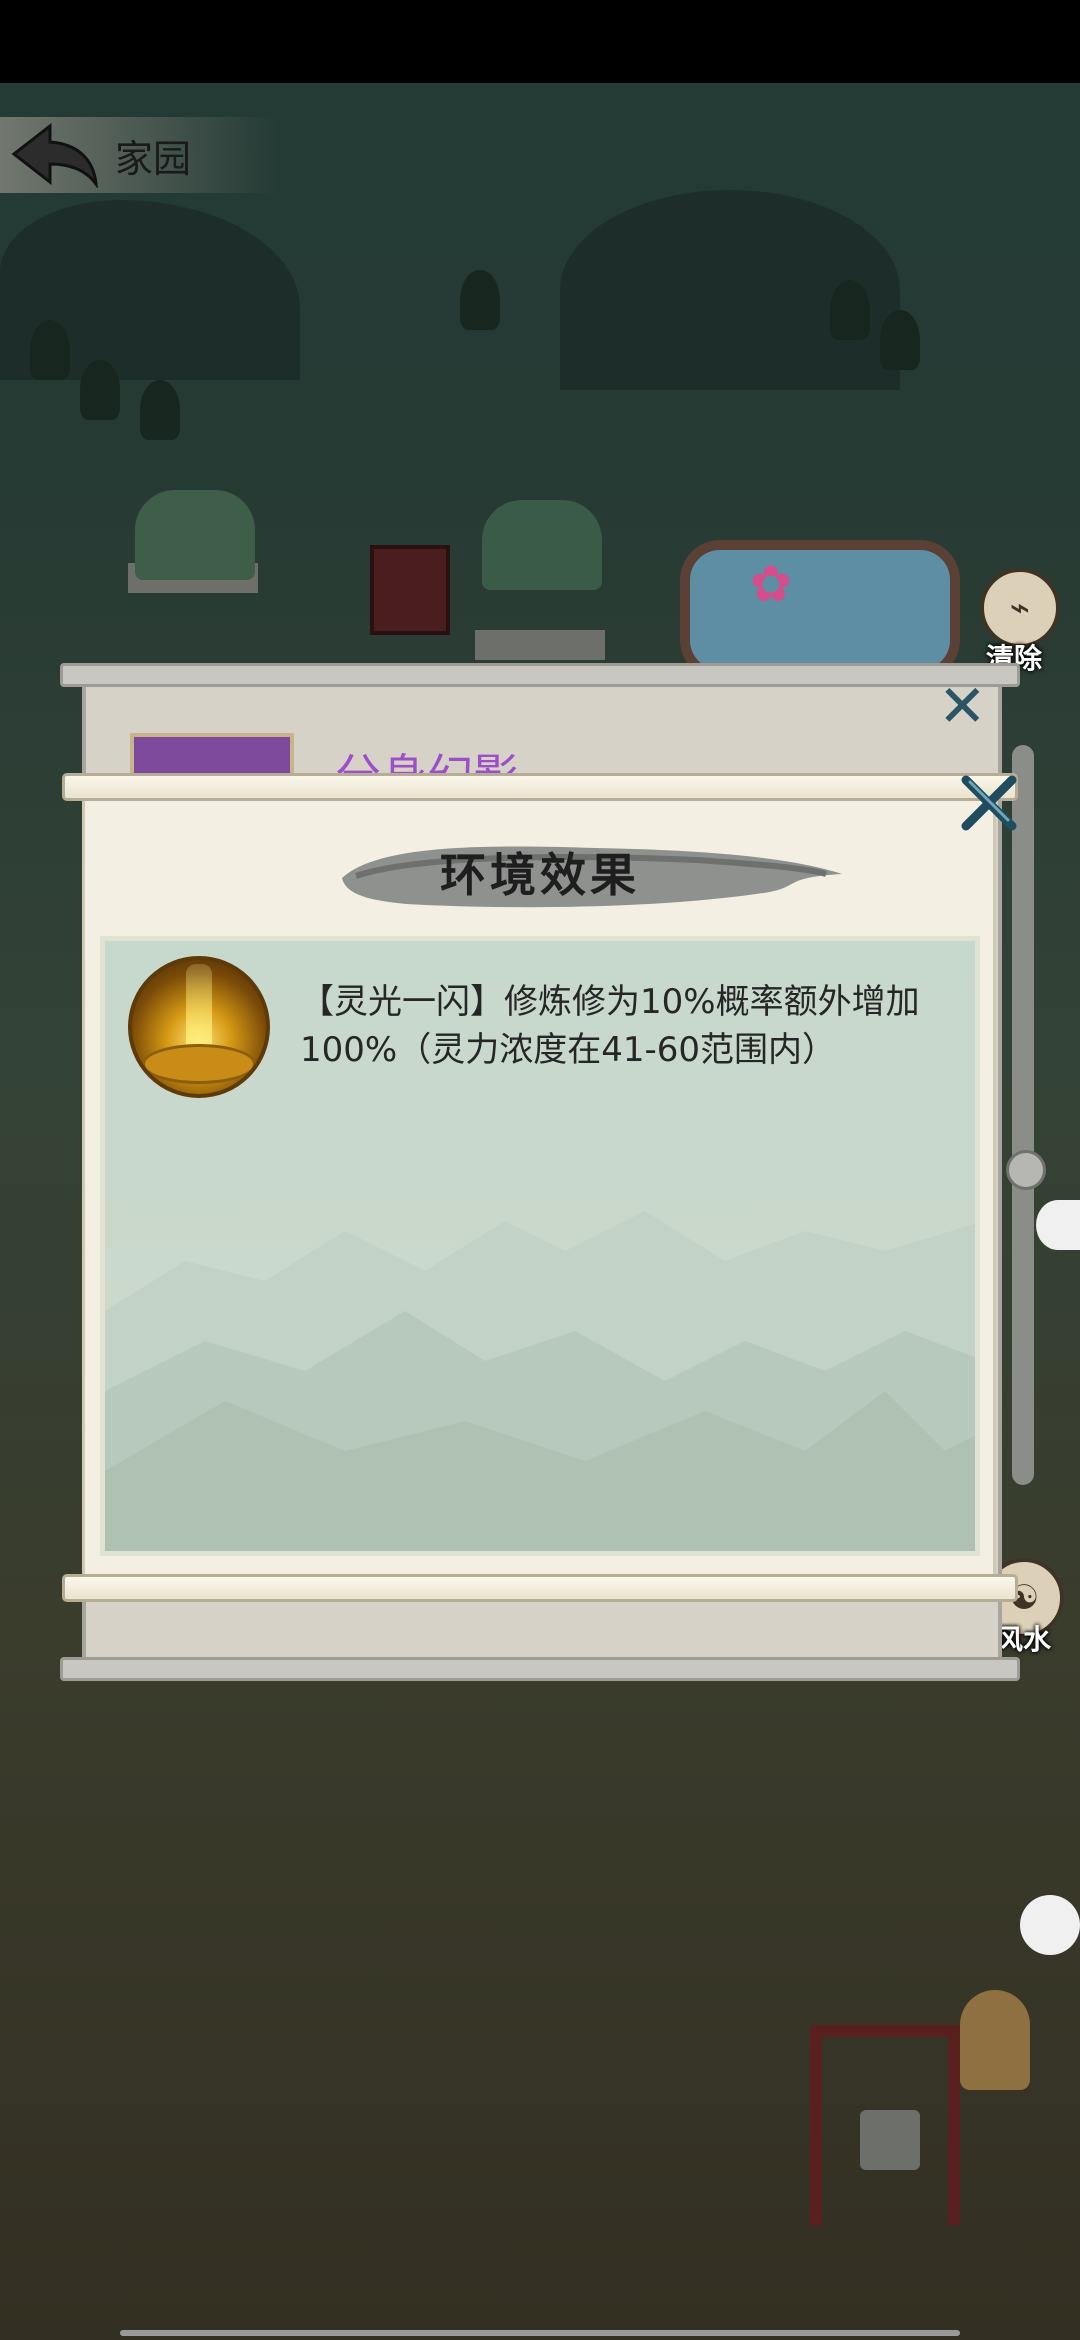 This screenshot has height=2340, width=1080. What do you see at coordinates (55, 155) in the screenshot?
I see `back-arrow-icon` at bounding box center [55, 155].